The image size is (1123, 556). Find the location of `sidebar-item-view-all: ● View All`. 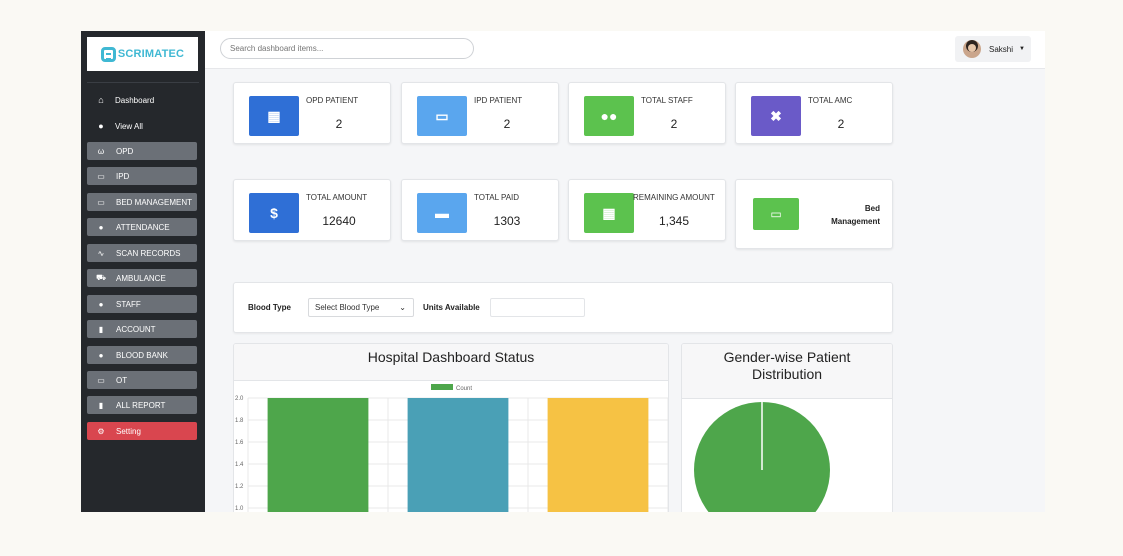

sidebar-item-view-all: ● View All is located at coordinates (119, 126).